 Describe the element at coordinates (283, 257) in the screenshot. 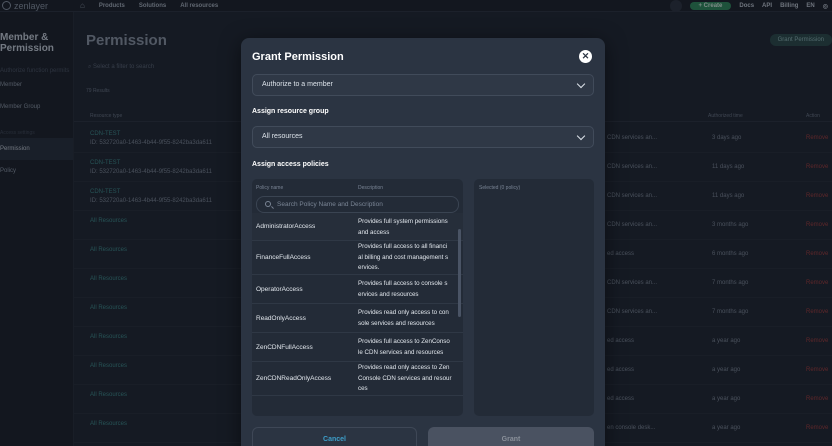

I see `policy-name: FinanceFullAccess` at that location.